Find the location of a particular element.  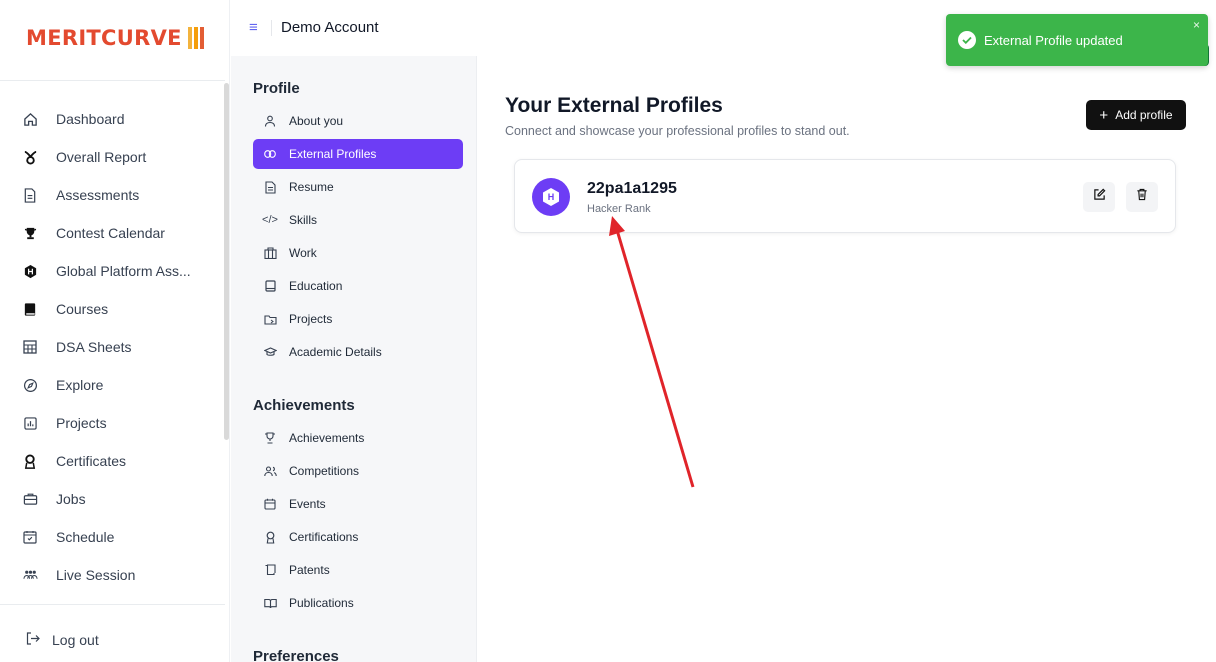

sidebar-item-schedule: Schedule is located at coordinates (112, 537).